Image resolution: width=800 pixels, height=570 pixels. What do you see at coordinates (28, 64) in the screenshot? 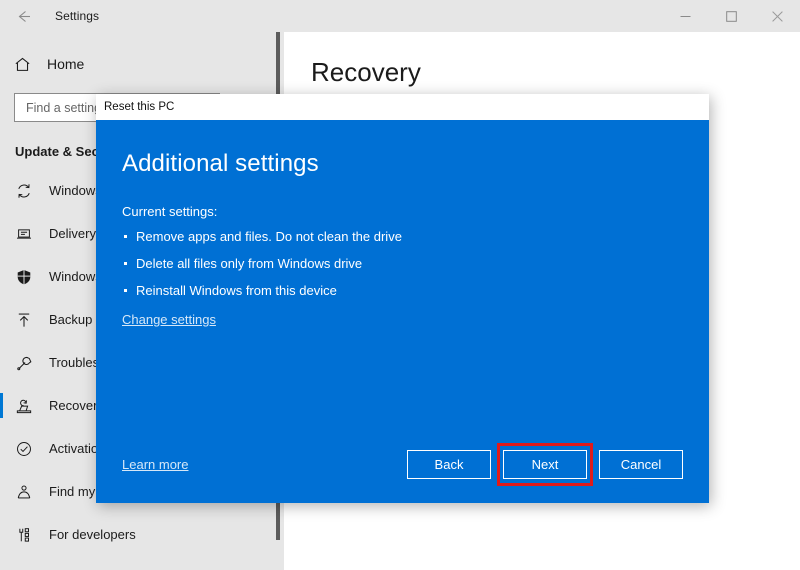
I see `home-icon` at bounding box center [28, 64].